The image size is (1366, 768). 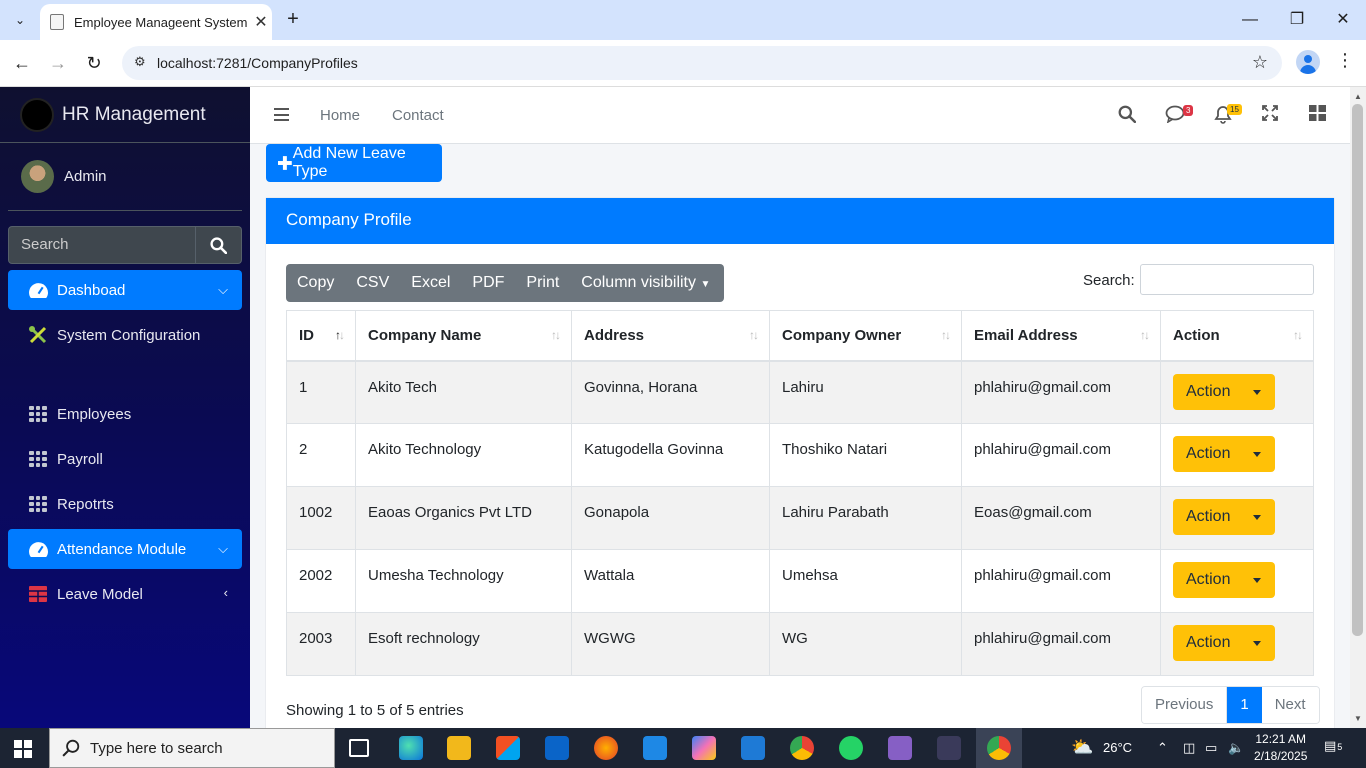 What do you see at coordinates (463, 644) in the screenshot?
I see `cell-company-name: Esoft rechnology` at bounding box center [463, 644].